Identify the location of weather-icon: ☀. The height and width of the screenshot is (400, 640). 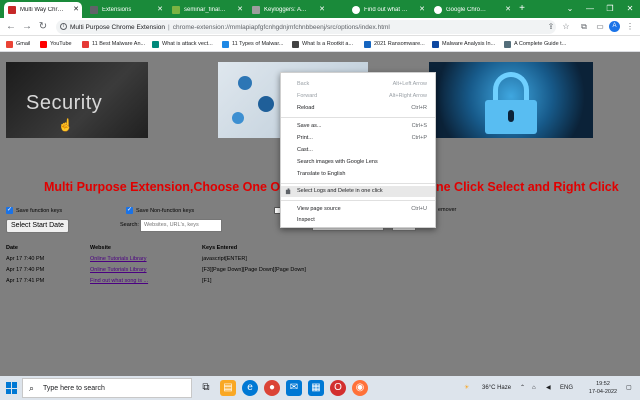
(466, 388).